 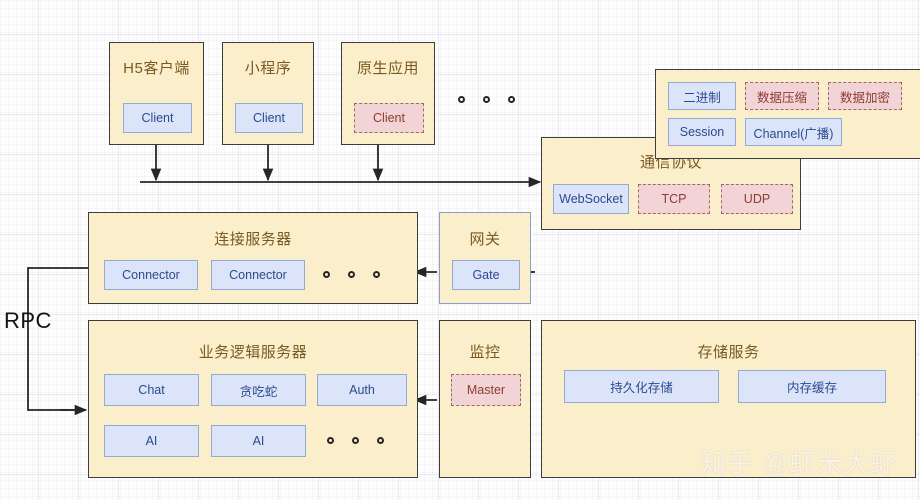 What do you see at coordinates (253, 352) in the screenshot?
I see `group-title: 业务逻辑服务器` at bounding box center [253, 352].